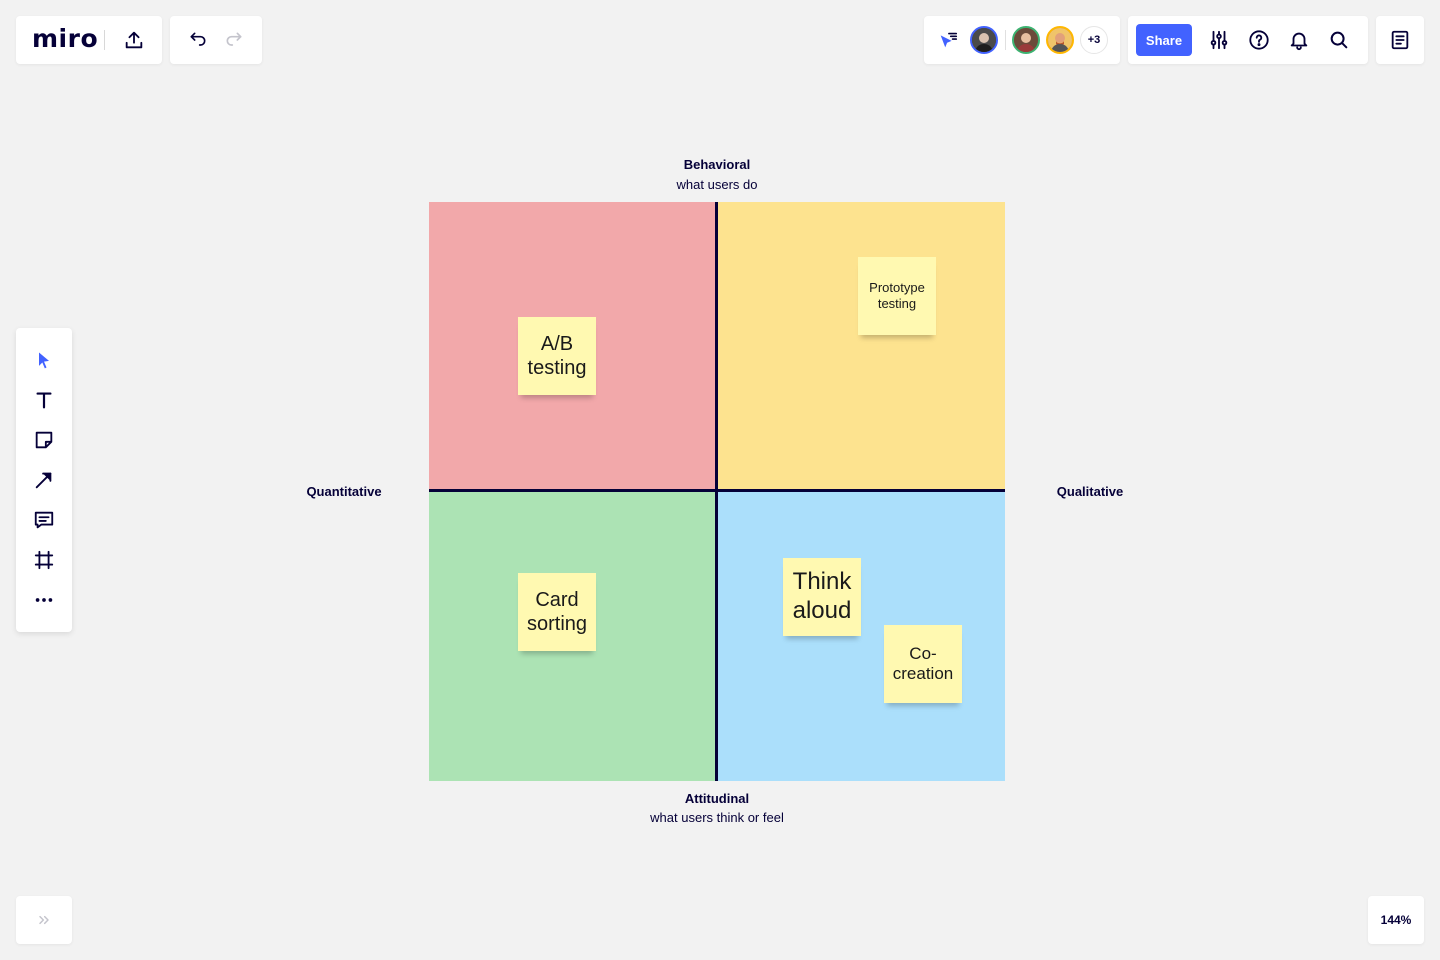 The image size is (1440, 960). I want to click on document-icon, so click(1400, 40).